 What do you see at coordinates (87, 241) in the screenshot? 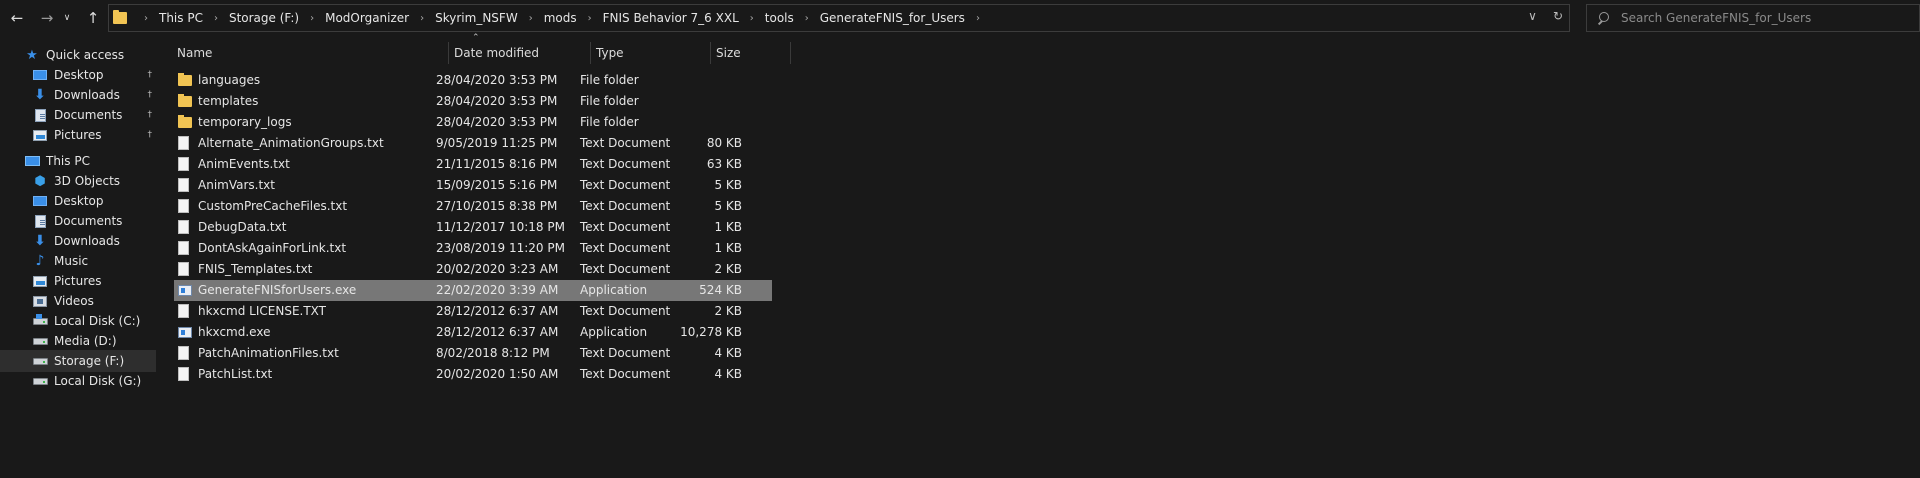
I see `sidebar-item-label: Downloads` at bounding box center [87, 241].